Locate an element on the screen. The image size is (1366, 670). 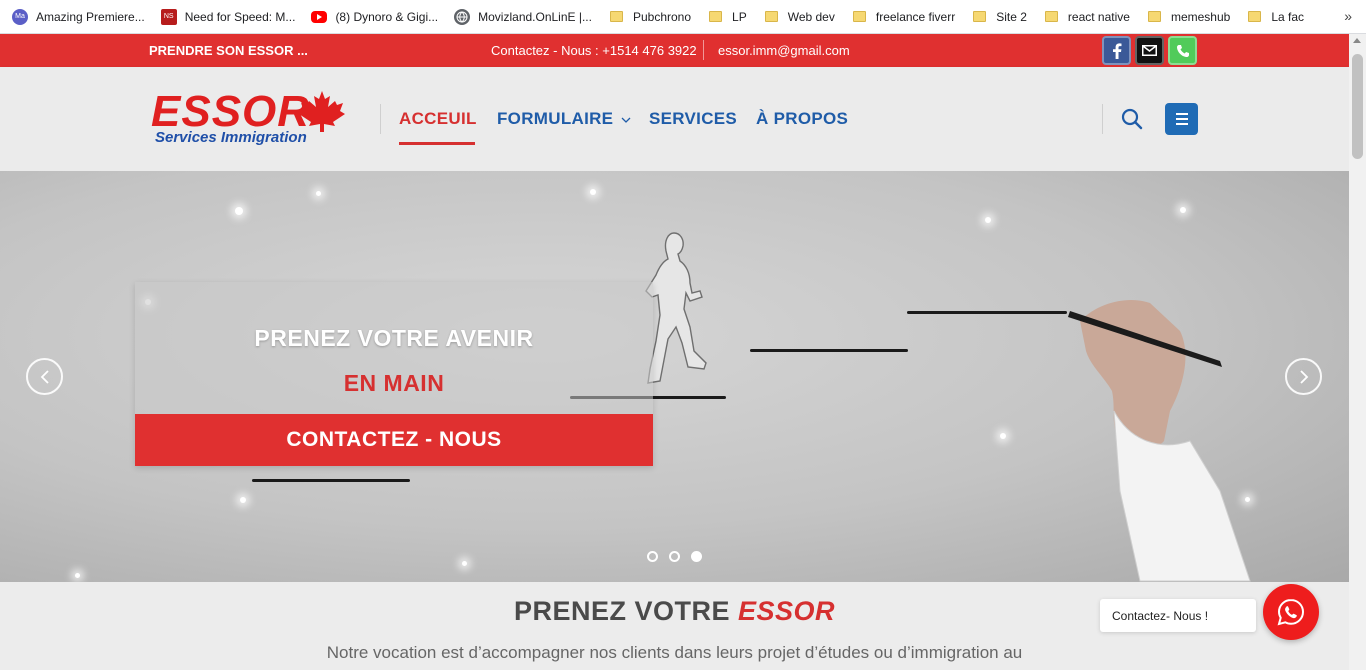
bookmark-label: La fac is located at coordinates (1288, 16).